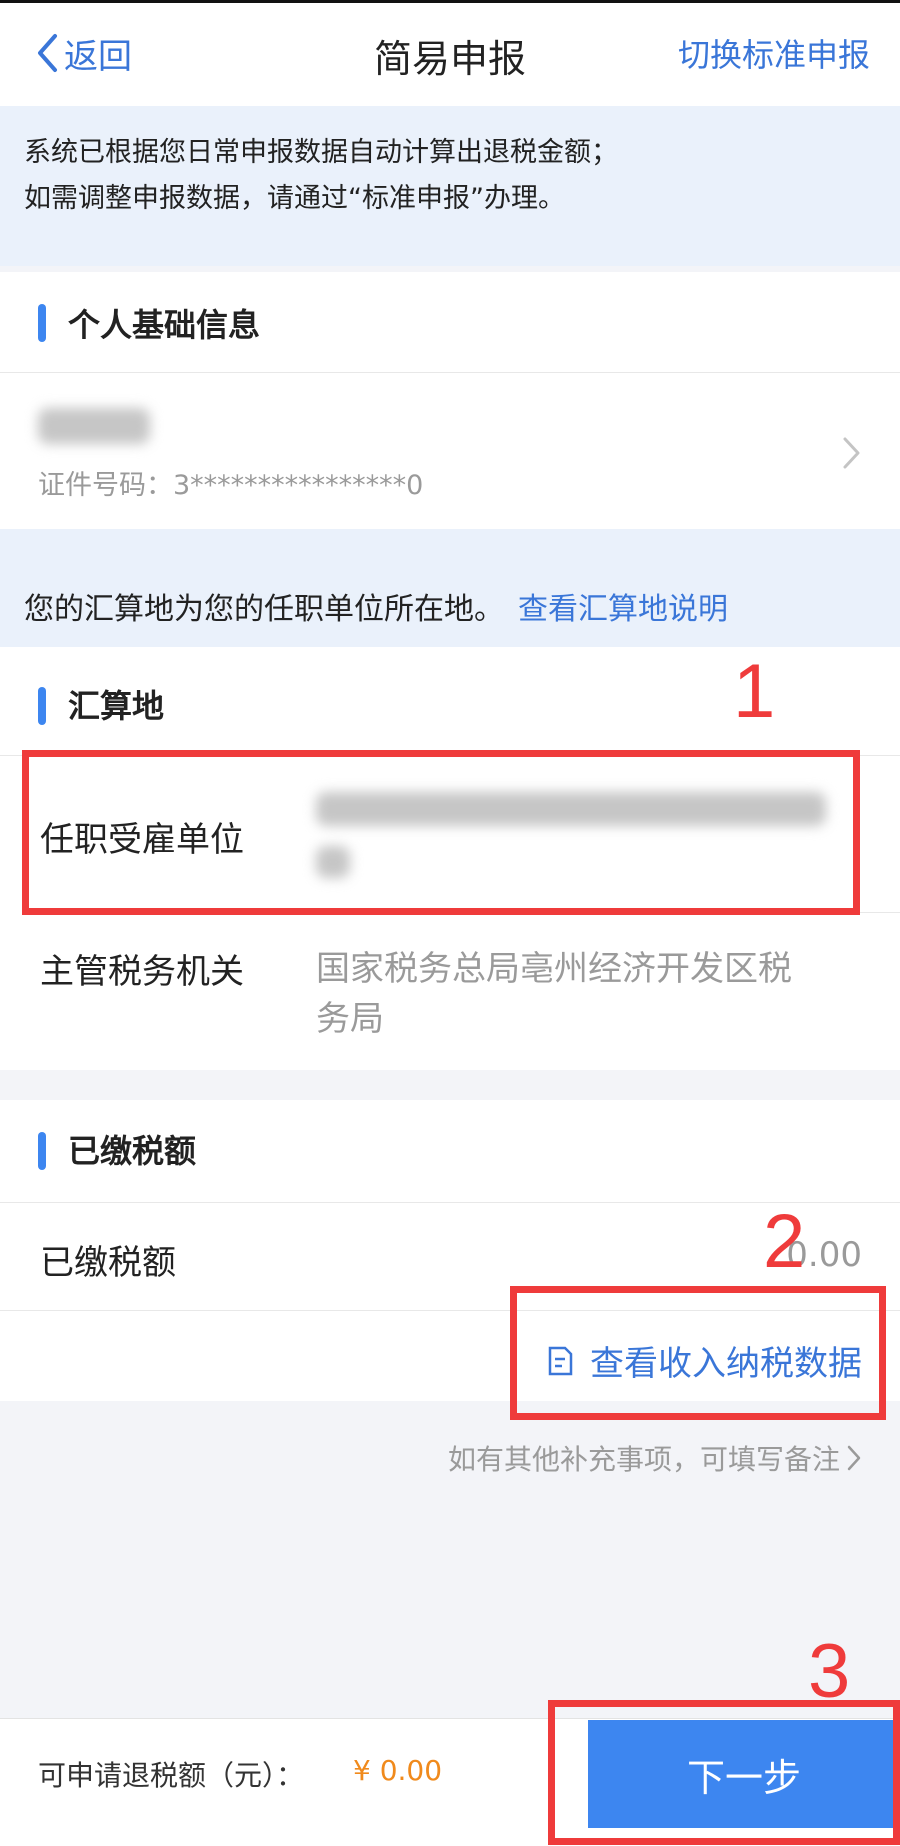 Image resolution: width=900 pixels, height=1846 pixels. I want to click on tax-office-value: 国家税务总局亳州经济开发区税 务局, so click(554, 994).